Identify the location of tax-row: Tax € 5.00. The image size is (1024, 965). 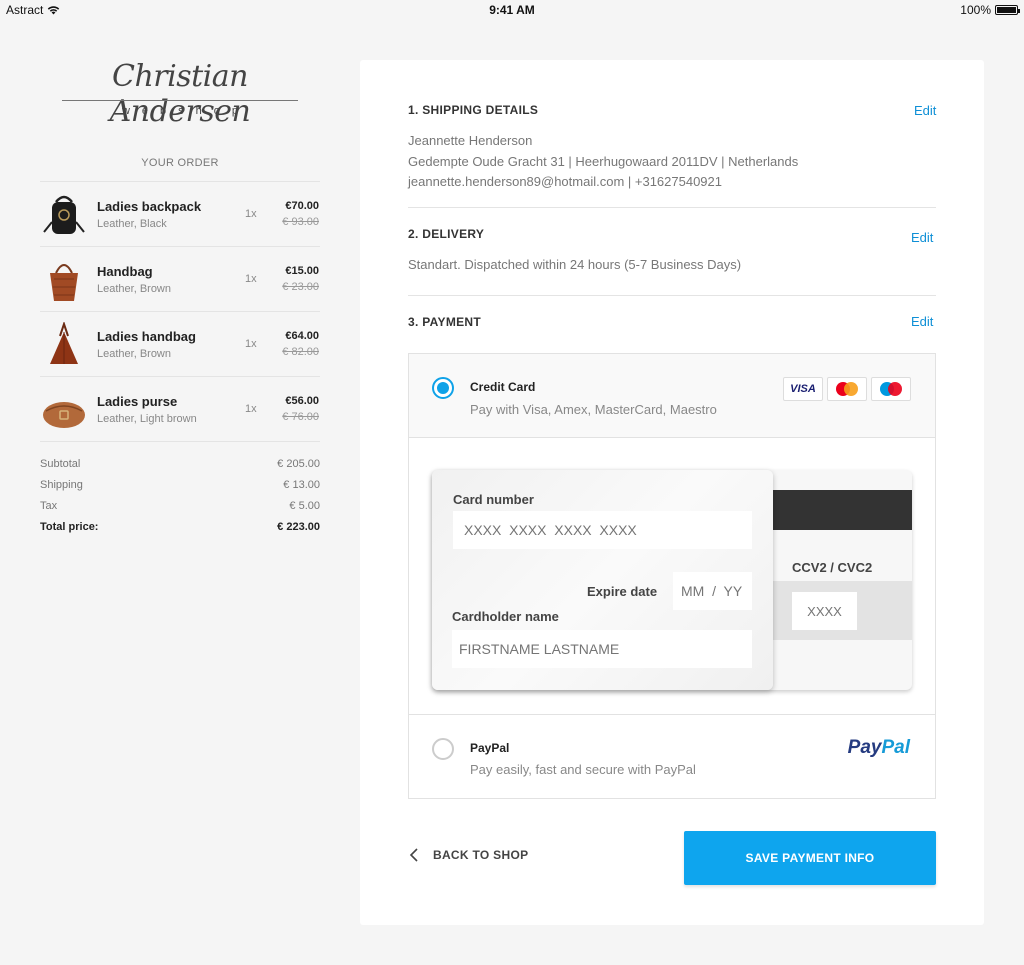
(180, 510).